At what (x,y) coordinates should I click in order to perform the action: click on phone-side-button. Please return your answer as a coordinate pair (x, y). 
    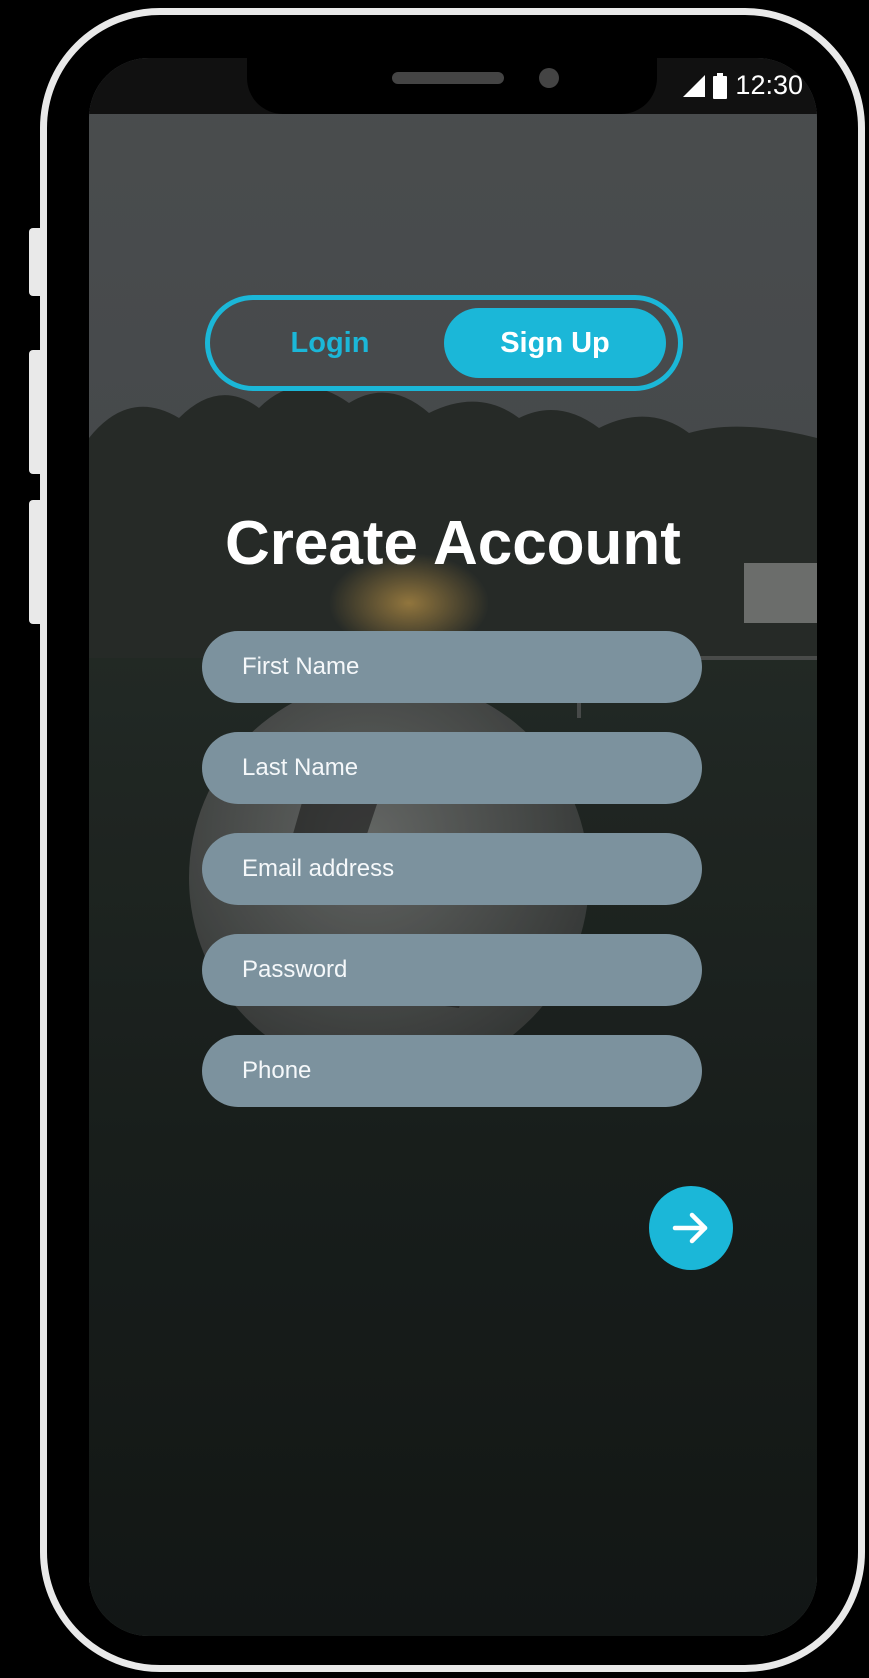
    Looking at the image, I should click on (35, 262).